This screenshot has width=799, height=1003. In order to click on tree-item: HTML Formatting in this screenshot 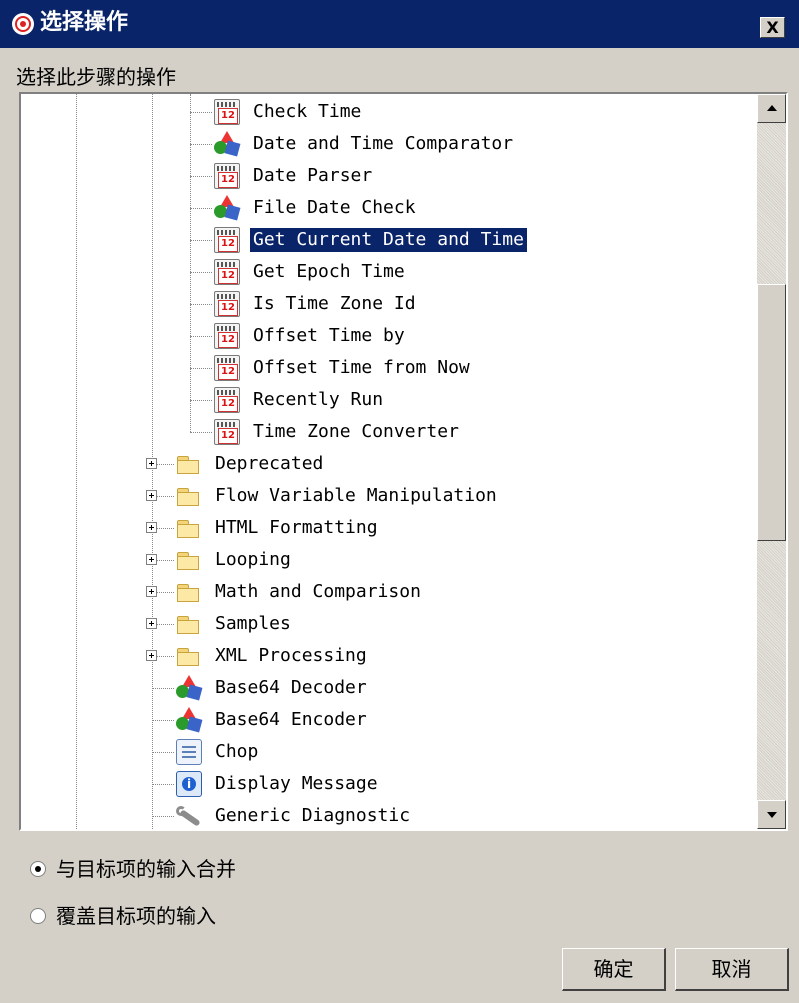, I will do `click(389, 528)`.